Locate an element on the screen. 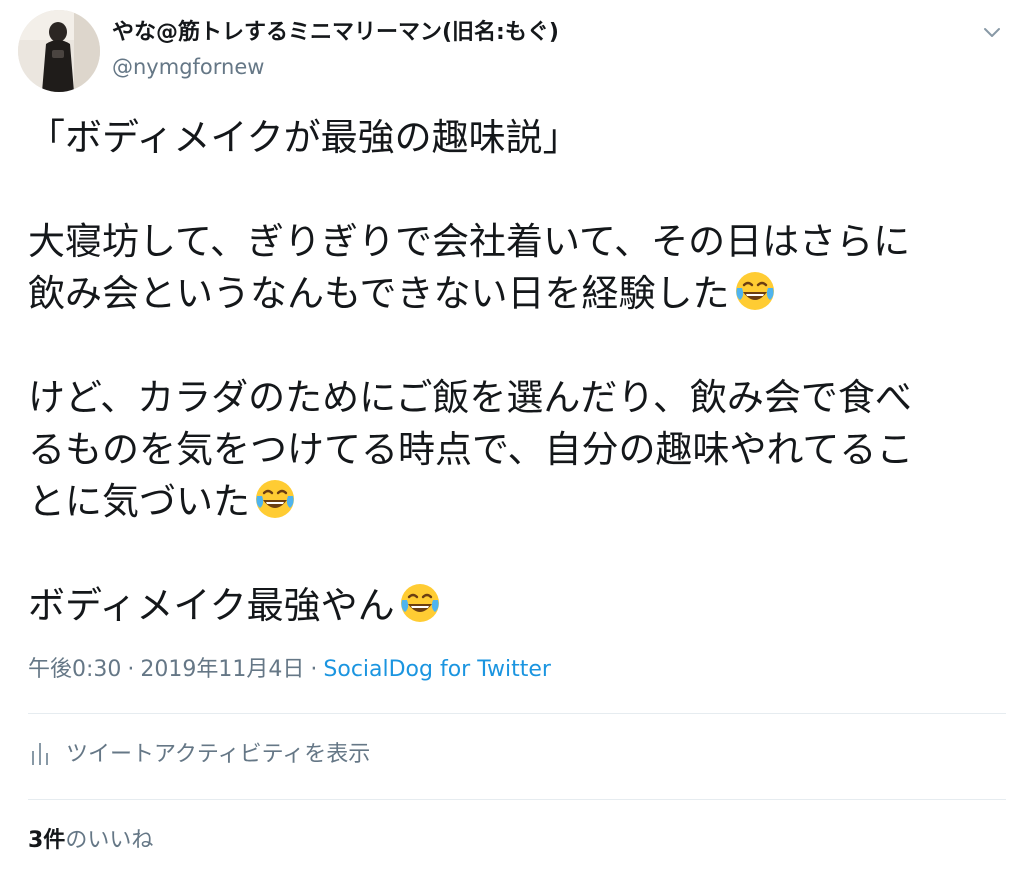  tweet-source-link: SocialDog for Twitter is located at coordinates (437, 669).